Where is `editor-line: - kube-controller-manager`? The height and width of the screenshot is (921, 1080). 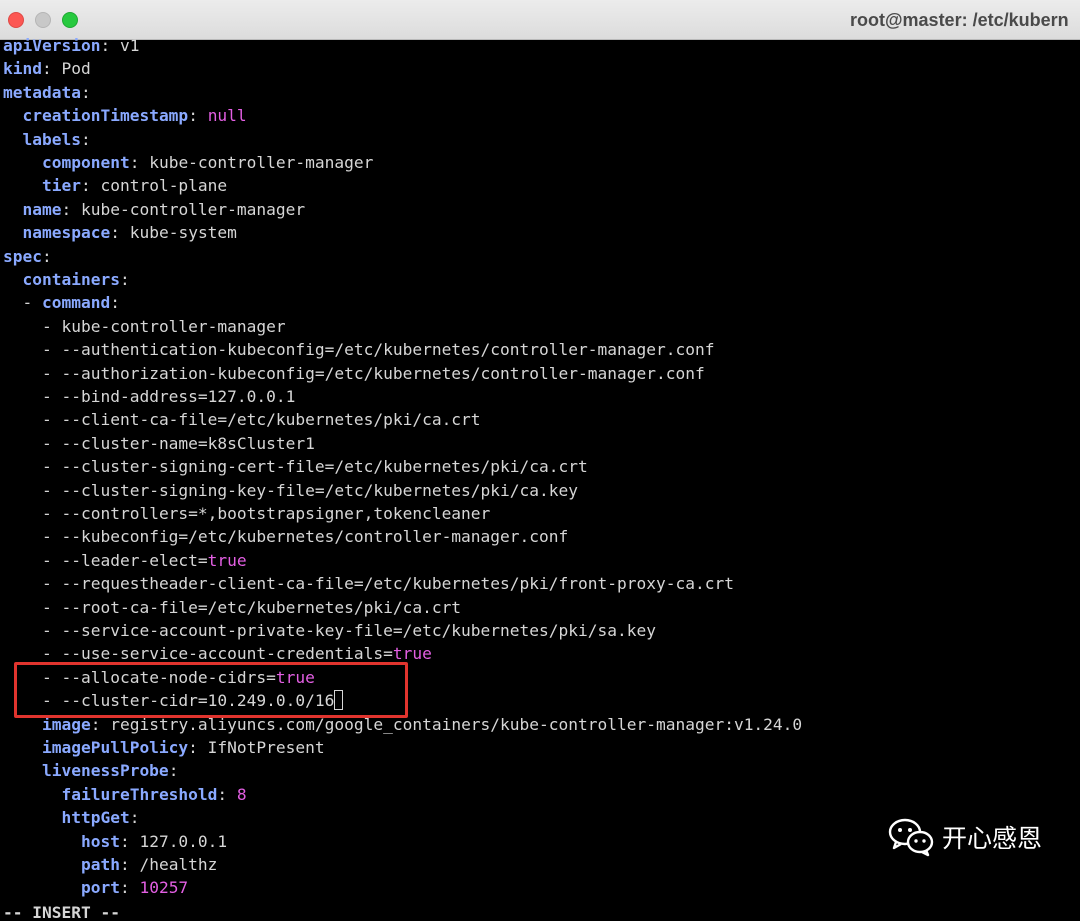
editor-line: - kube-controller-manager is located at coordinates (163, 326).